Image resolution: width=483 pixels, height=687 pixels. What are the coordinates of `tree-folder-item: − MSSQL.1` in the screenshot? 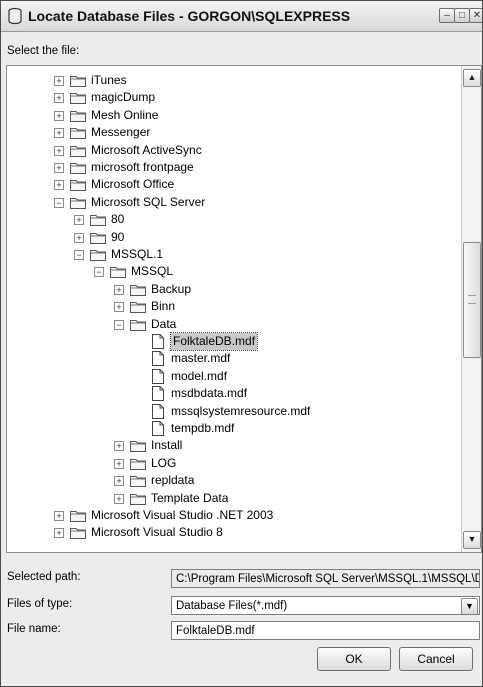 It's located at (233, 254).